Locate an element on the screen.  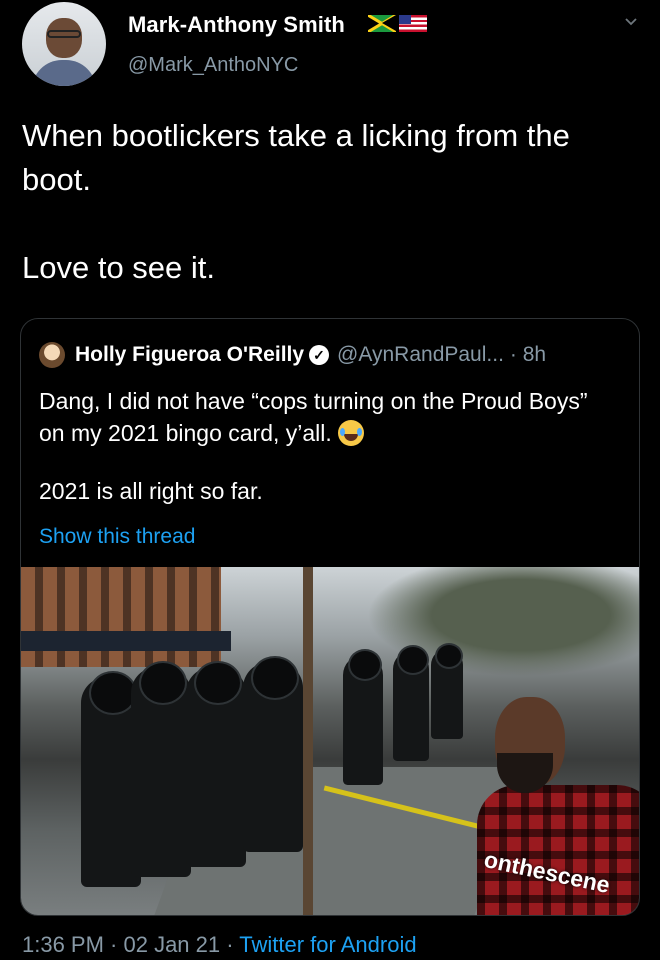
tweet-timestamp: 1:36 PM · 02 Jan 21 · is located at coordinates (130, 944).